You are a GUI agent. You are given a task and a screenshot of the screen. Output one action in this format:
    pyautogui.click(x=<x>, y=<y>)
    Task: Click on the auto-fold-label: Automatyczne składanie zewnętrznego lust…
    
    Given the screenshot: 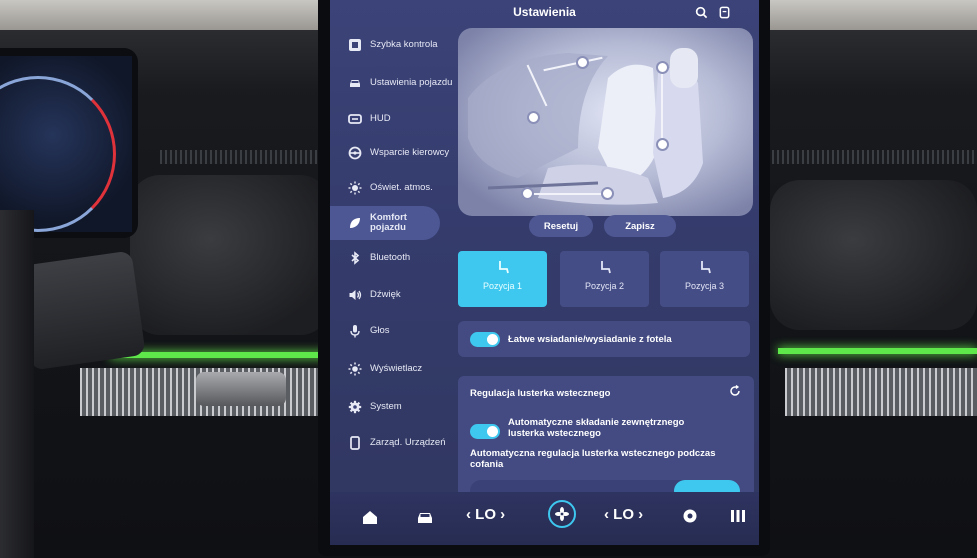 What is the action you would take?
    pyautogui.click(x=596, y=428)
    